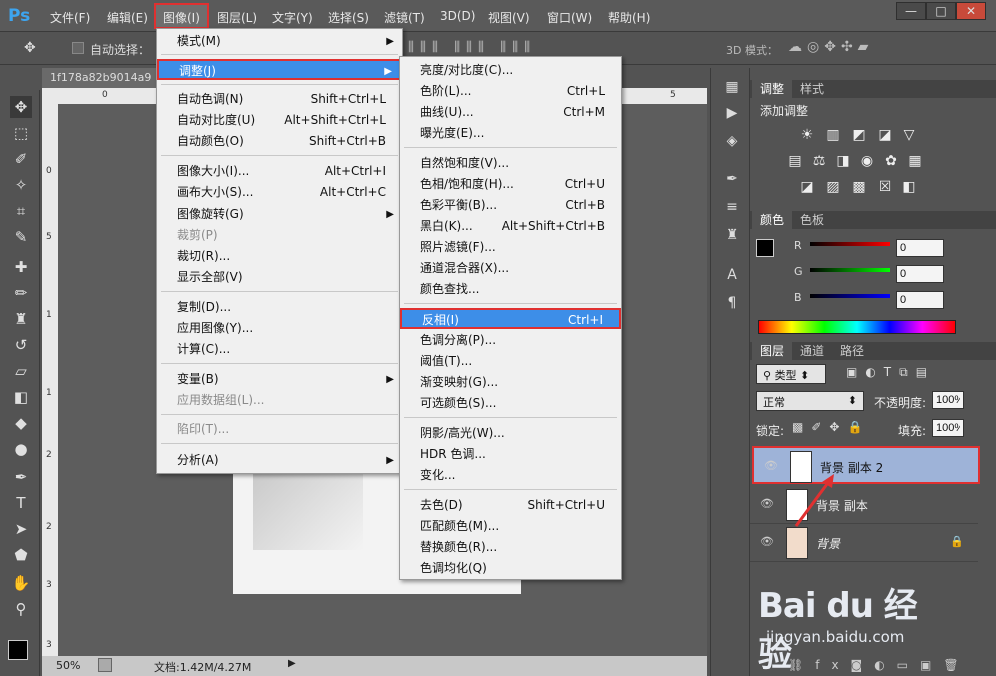 The height and width of the screenshot is (676, 996). I want to click on crop-tool-icon: ⌗, so click(21, 211).